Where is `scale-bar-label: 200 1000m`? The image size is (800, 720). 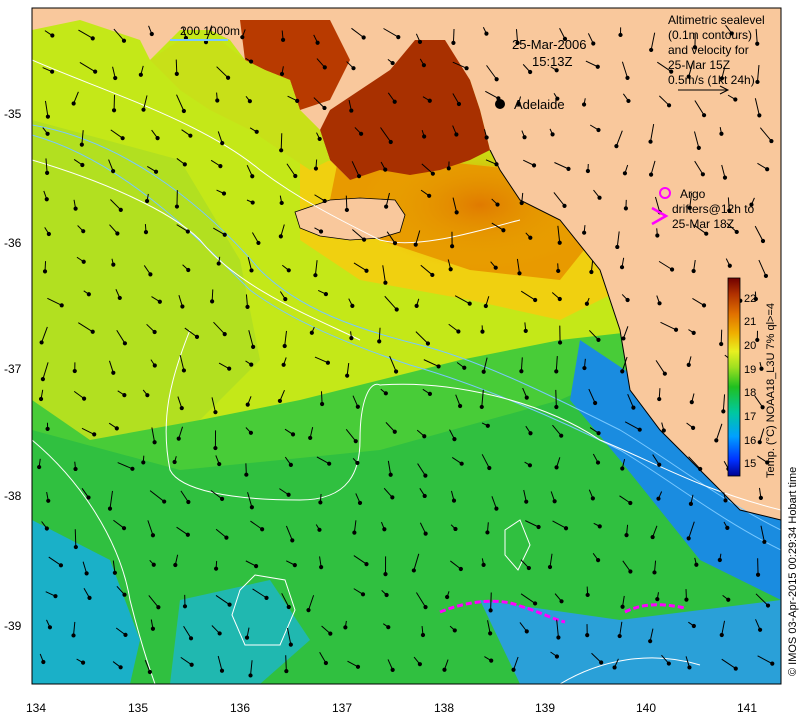 scale-bar-label: 200 1000m is located at coordinates (210, 31).